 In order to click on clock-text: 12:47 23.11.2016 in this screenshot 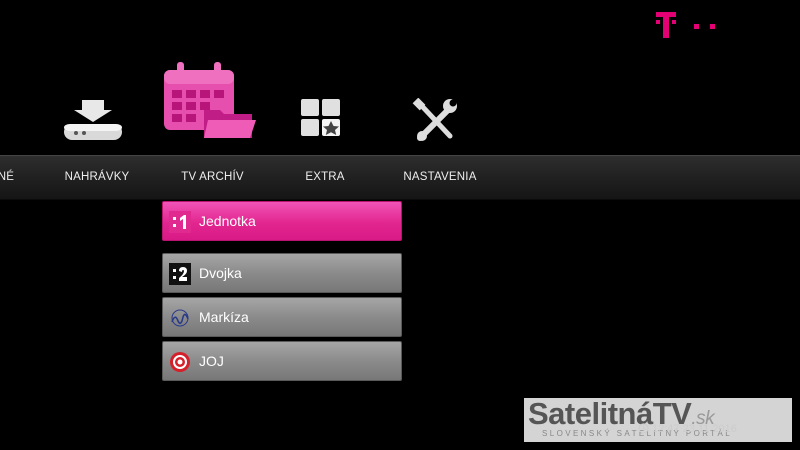, I will do `click(694, 429)`.